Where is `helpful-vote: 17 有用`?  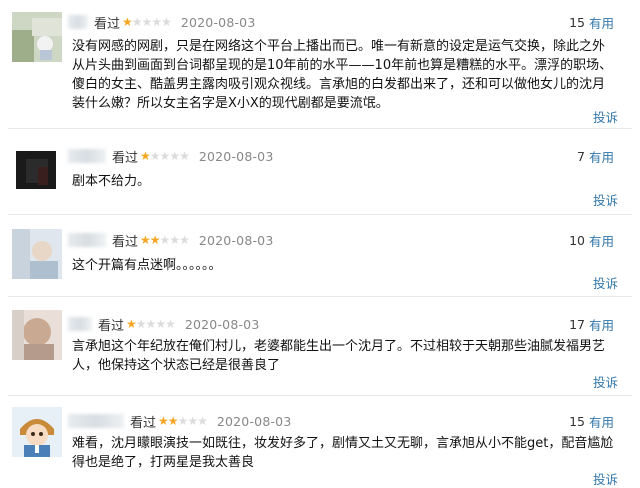
helpful-vote: 17 有用 is located at coordinates (591, 324).